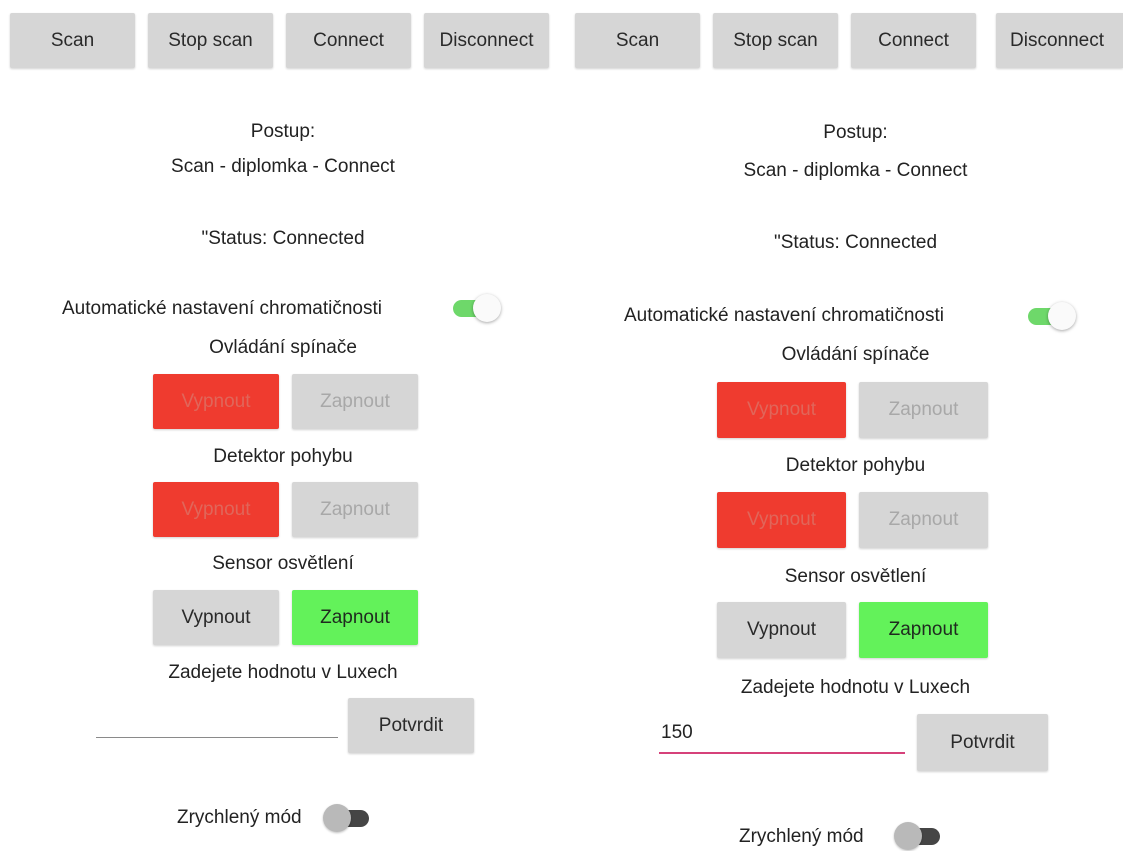 Image resolution: width=1123 pixels, height=851 pixels. I want to click on lux-input: 150, so click(782, 738).